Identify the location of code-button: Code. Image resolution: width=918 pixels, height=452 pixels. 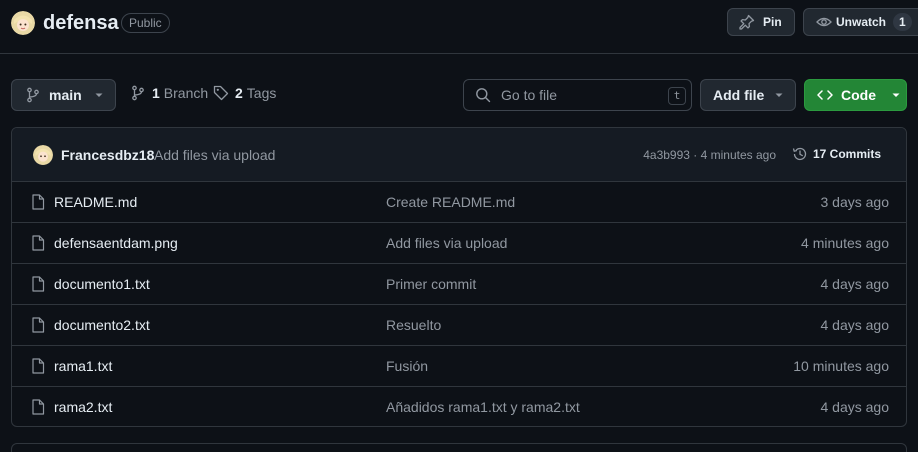
(855, 95).